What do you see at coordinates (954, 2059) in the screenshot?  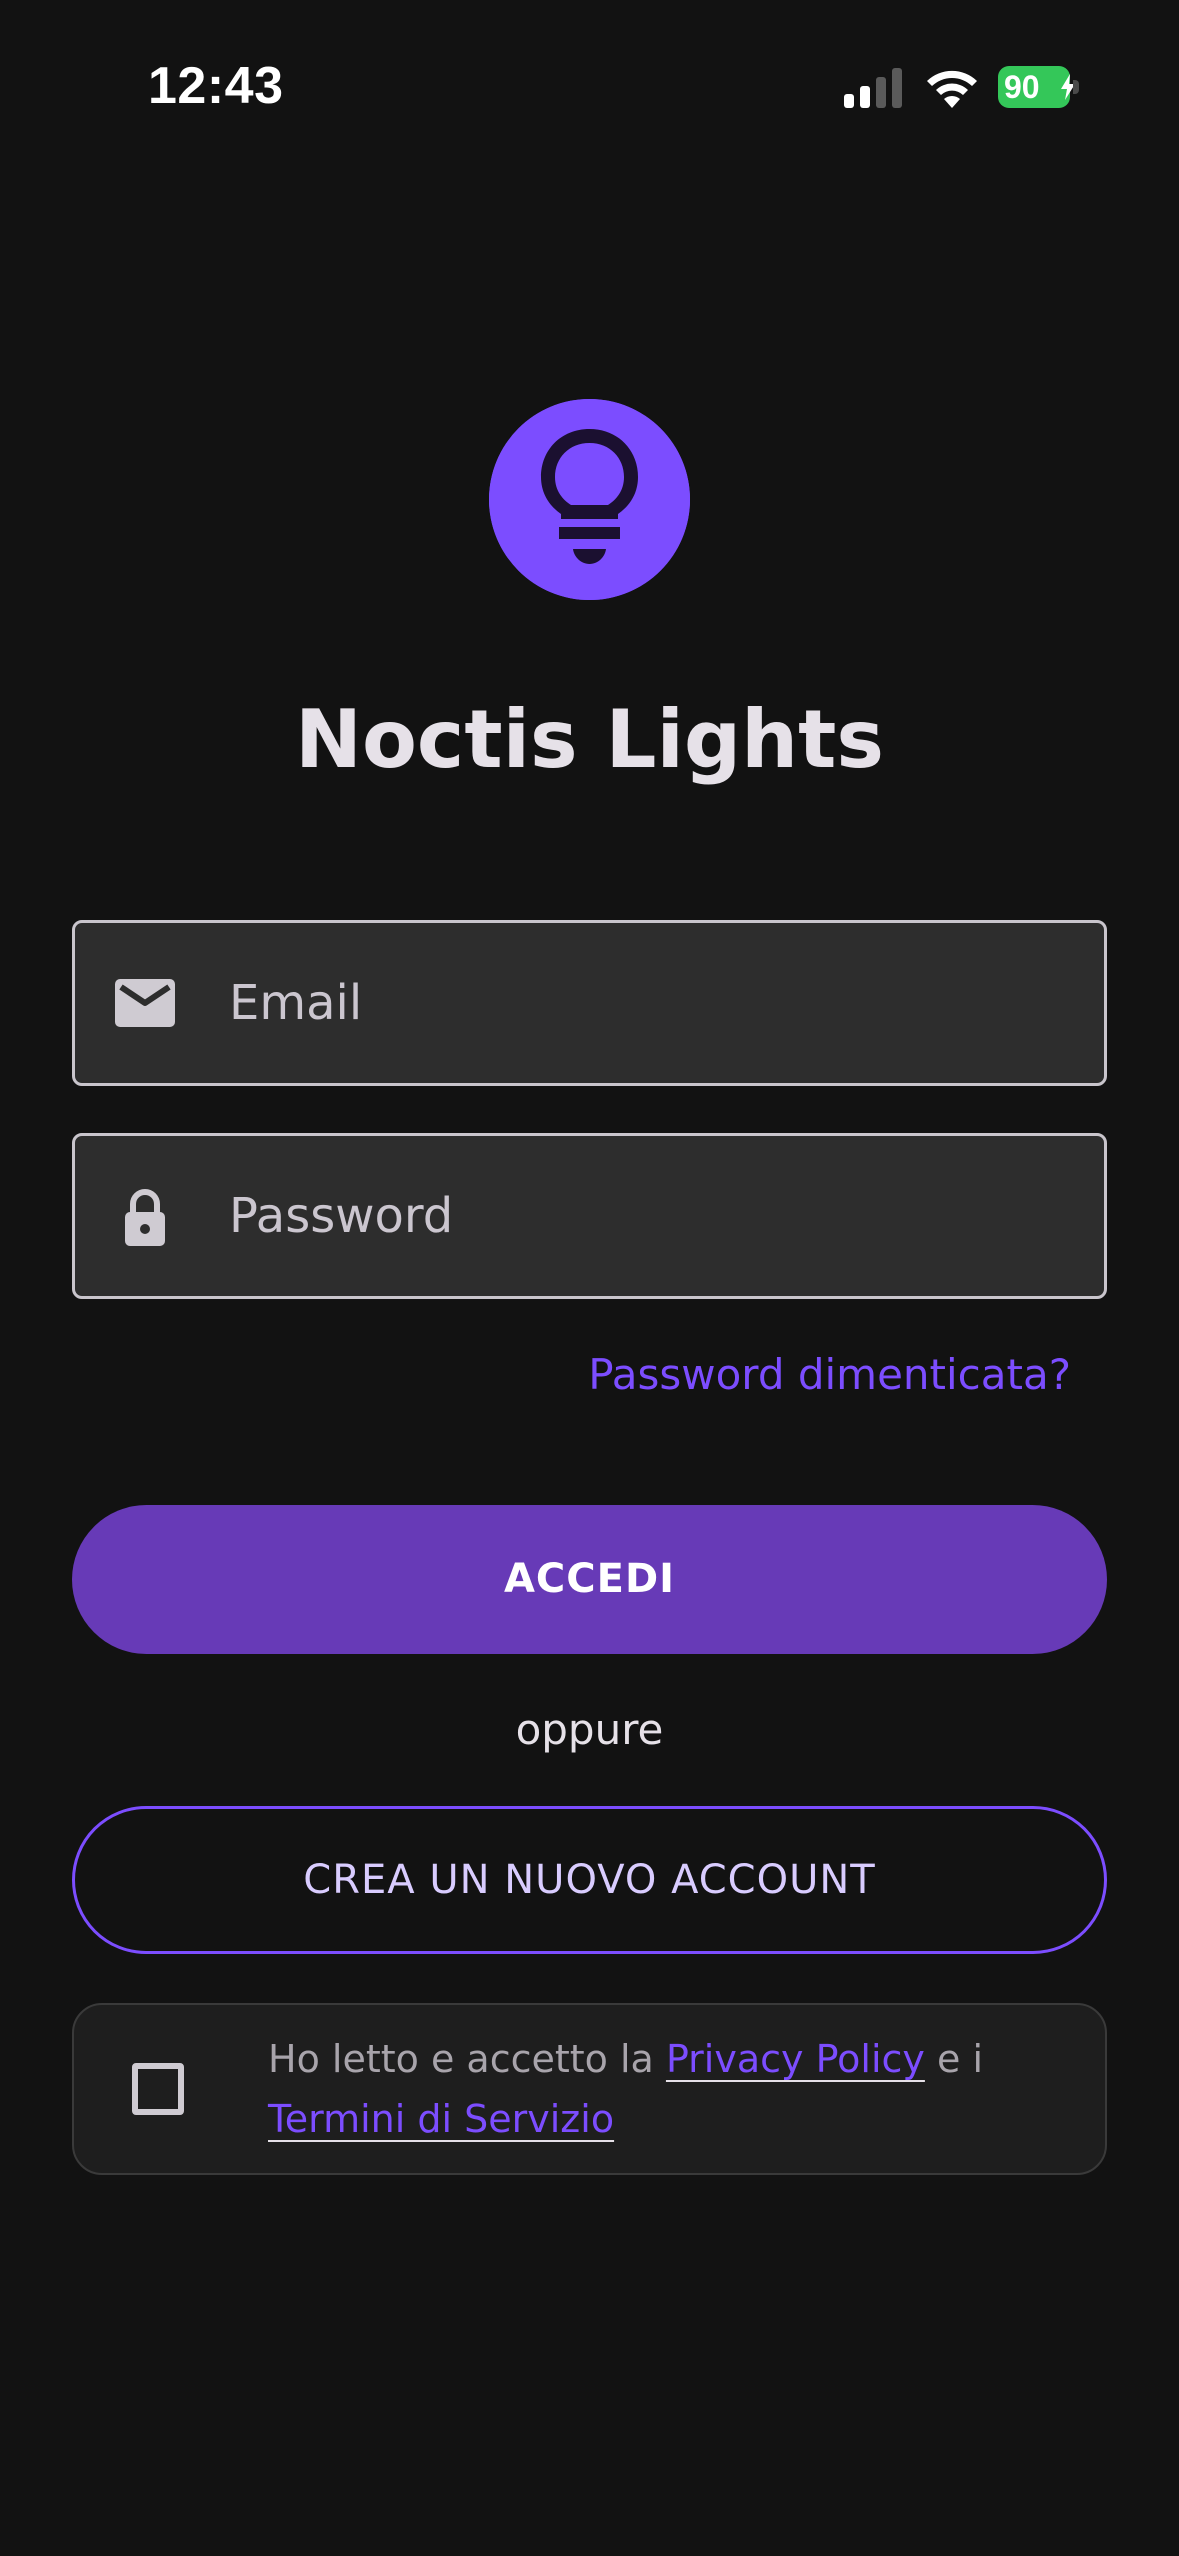 I see `consent-text-middle: e i` at bounding box center [954, 2059].